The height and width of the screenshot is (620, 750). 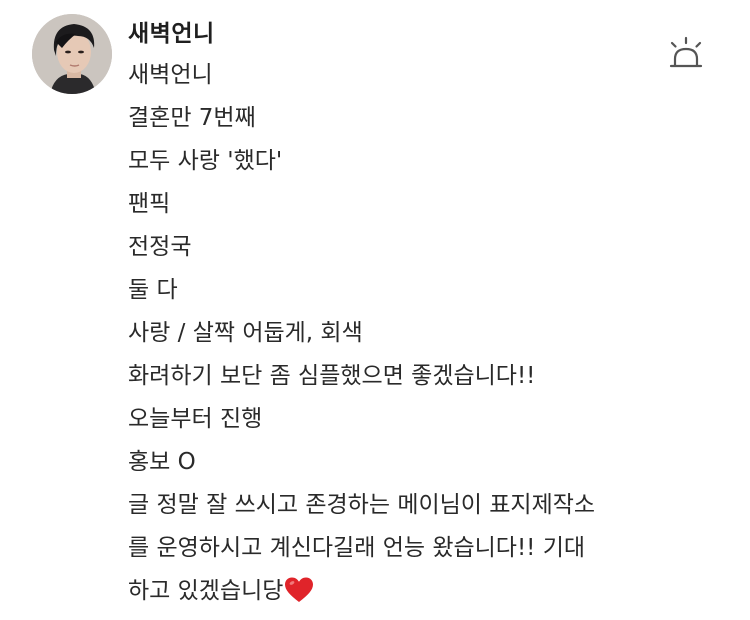 What do you see at coordinates (171, 31) in the screenshot?
I see `comment-author-name: 새벽언니` at bounding box center [171, 31].